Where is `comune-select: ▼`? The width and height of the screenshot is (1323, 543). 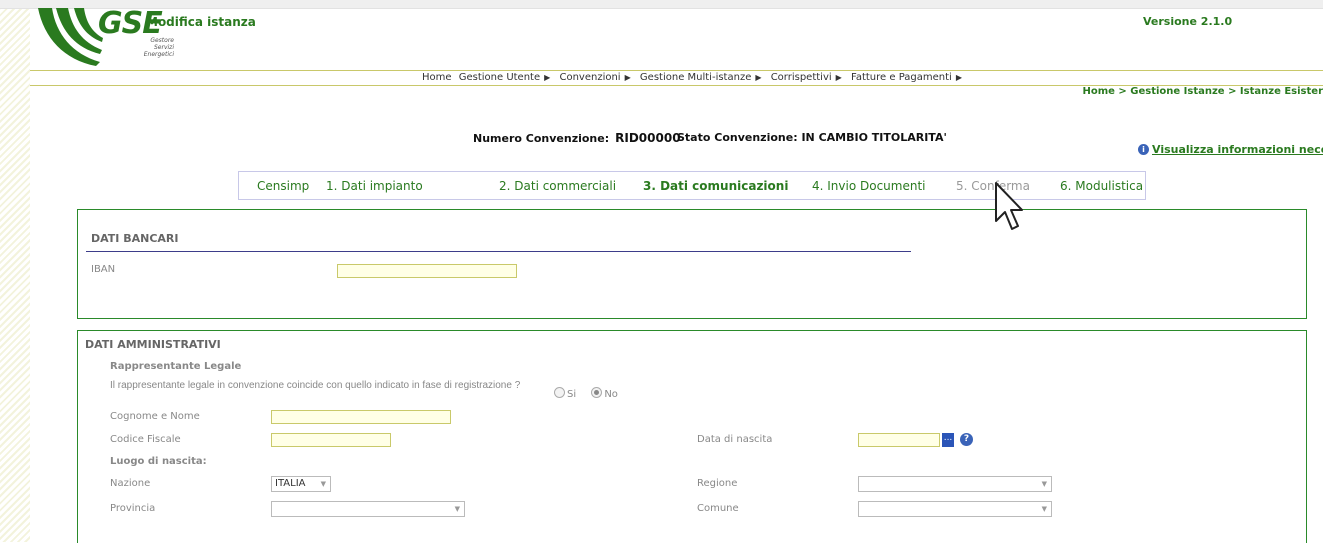 comune-select: ▼ is located at coordinates (955, 509).